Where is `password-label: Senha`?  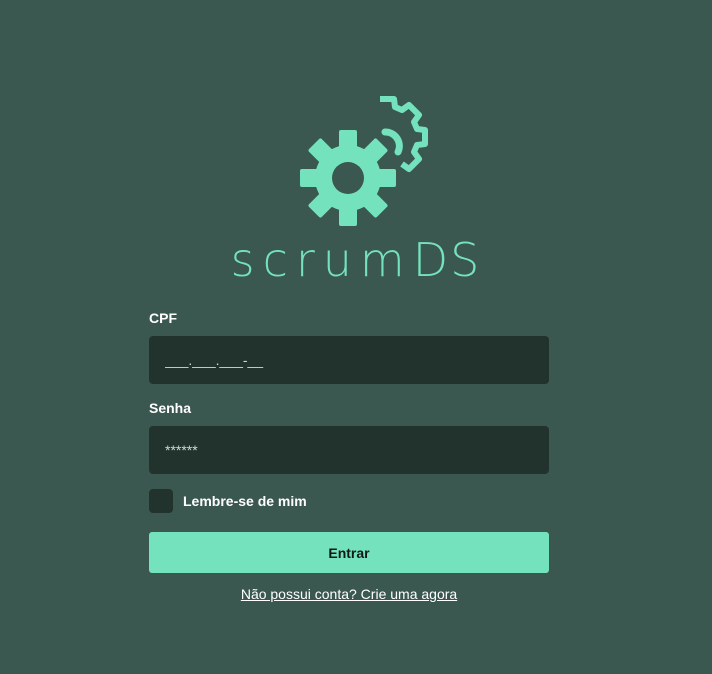
password-label: Senha is located at coordinates (170, 408).